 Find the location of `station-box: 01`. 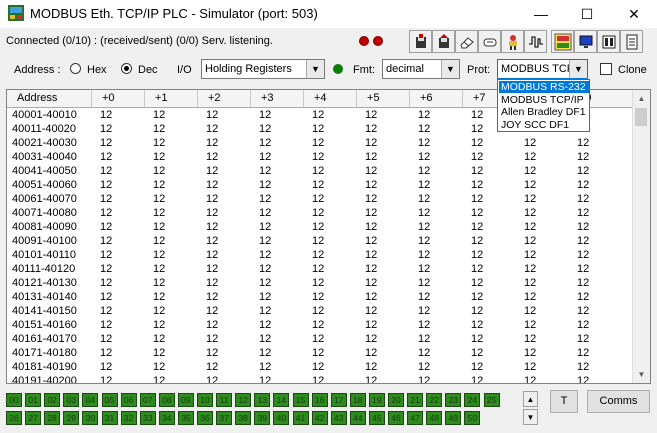

station-box: 01 is located at coordinates (33, 400).